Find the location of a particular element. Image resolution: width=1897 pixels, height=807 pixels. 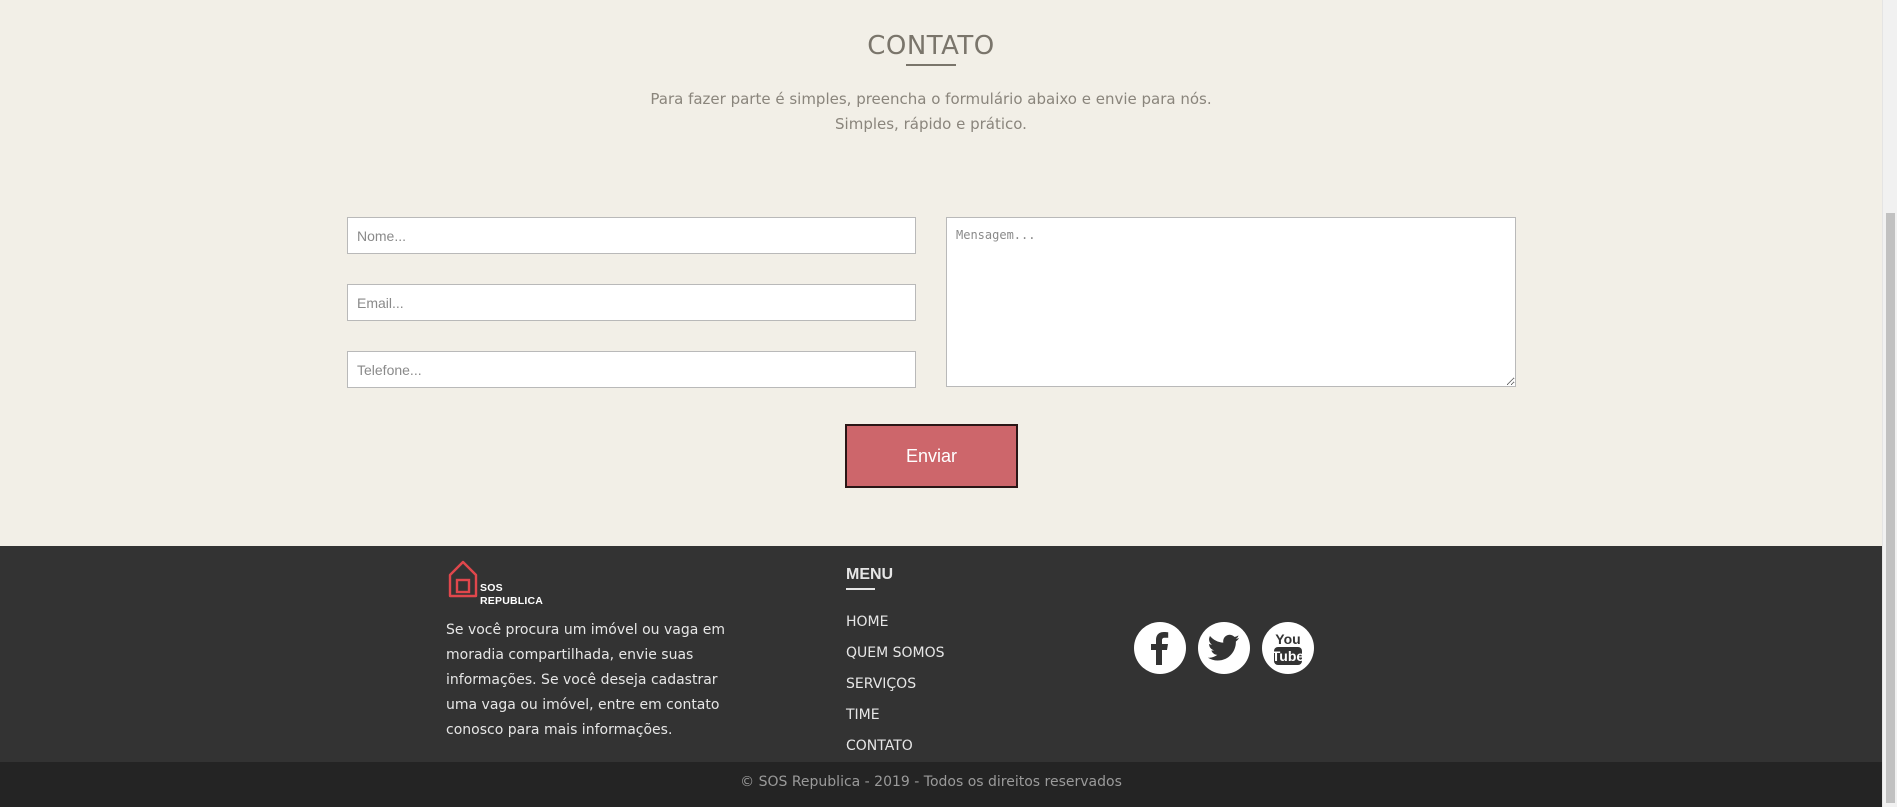

footer-menu: HOME QUEM SOMOS SERVIÇOS TIME CONTATO is located at coordinates (895, 689).